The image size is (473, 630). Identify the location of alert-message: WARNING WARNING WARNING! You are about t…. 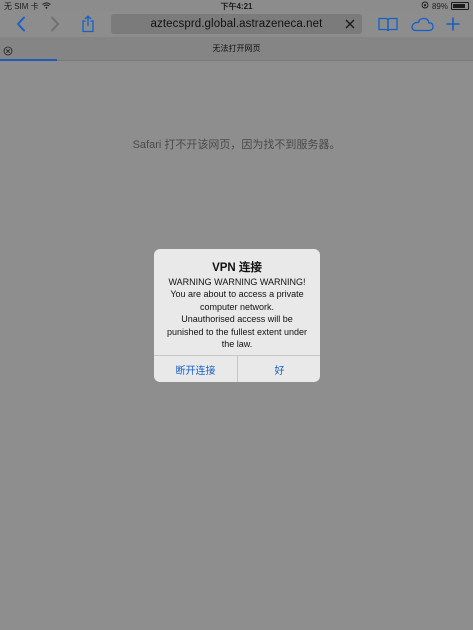
(237, 313).